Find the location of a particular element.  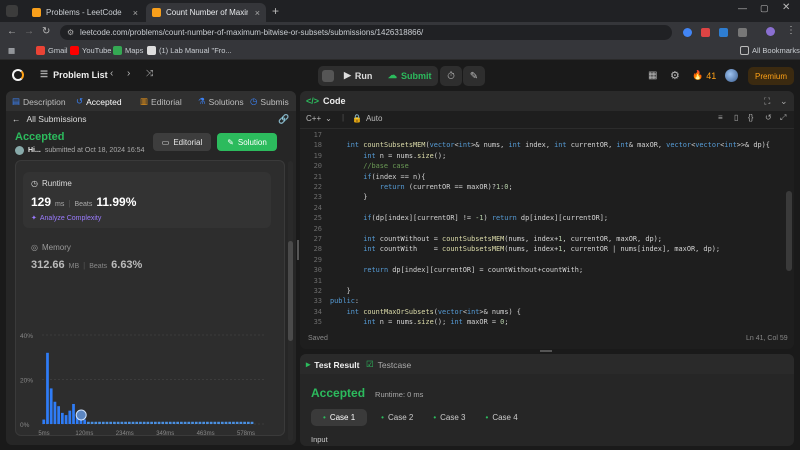

editorial-button: ▭ Editorial is located at coordinates (182, 142).